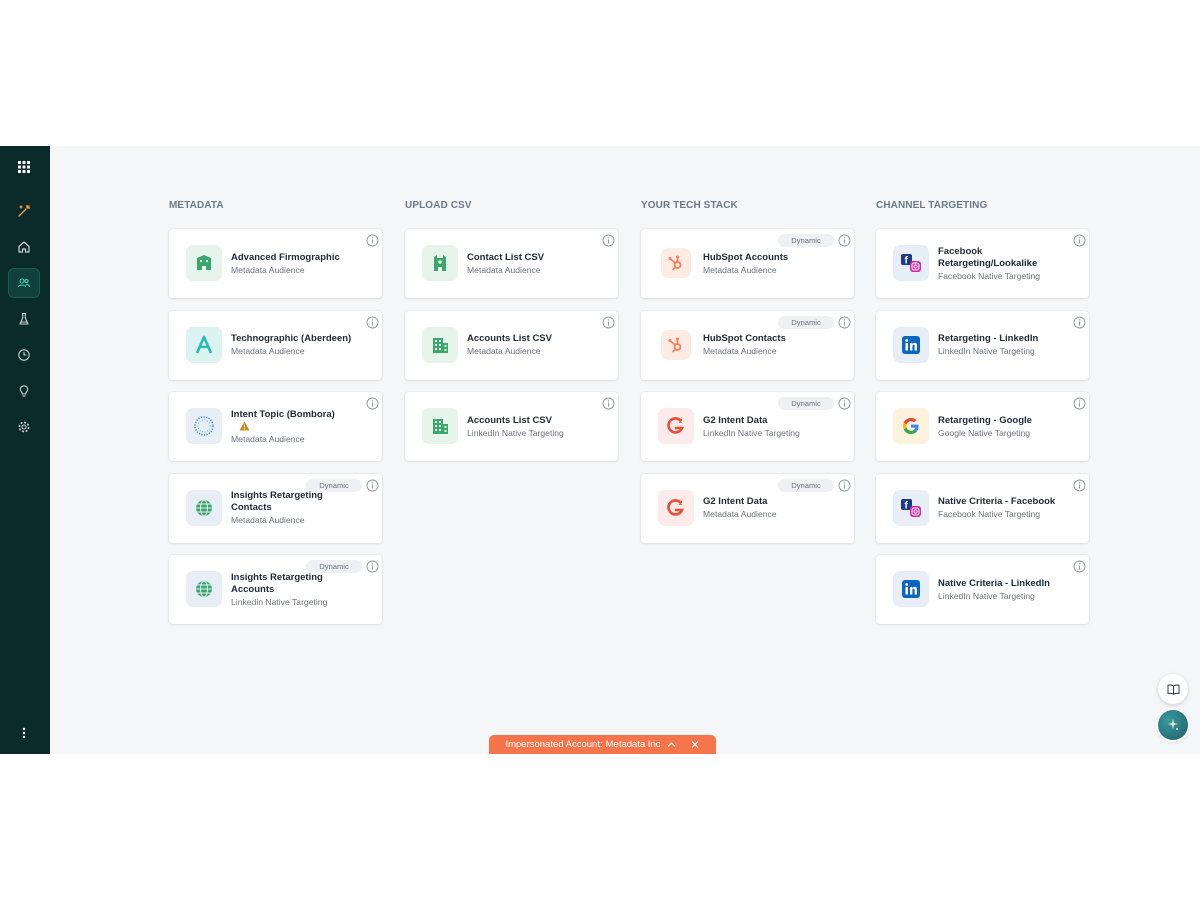  Describe the element at coordinates (676, 426) in the screenshot. I see `g2-logo-icon: 2` at that location.